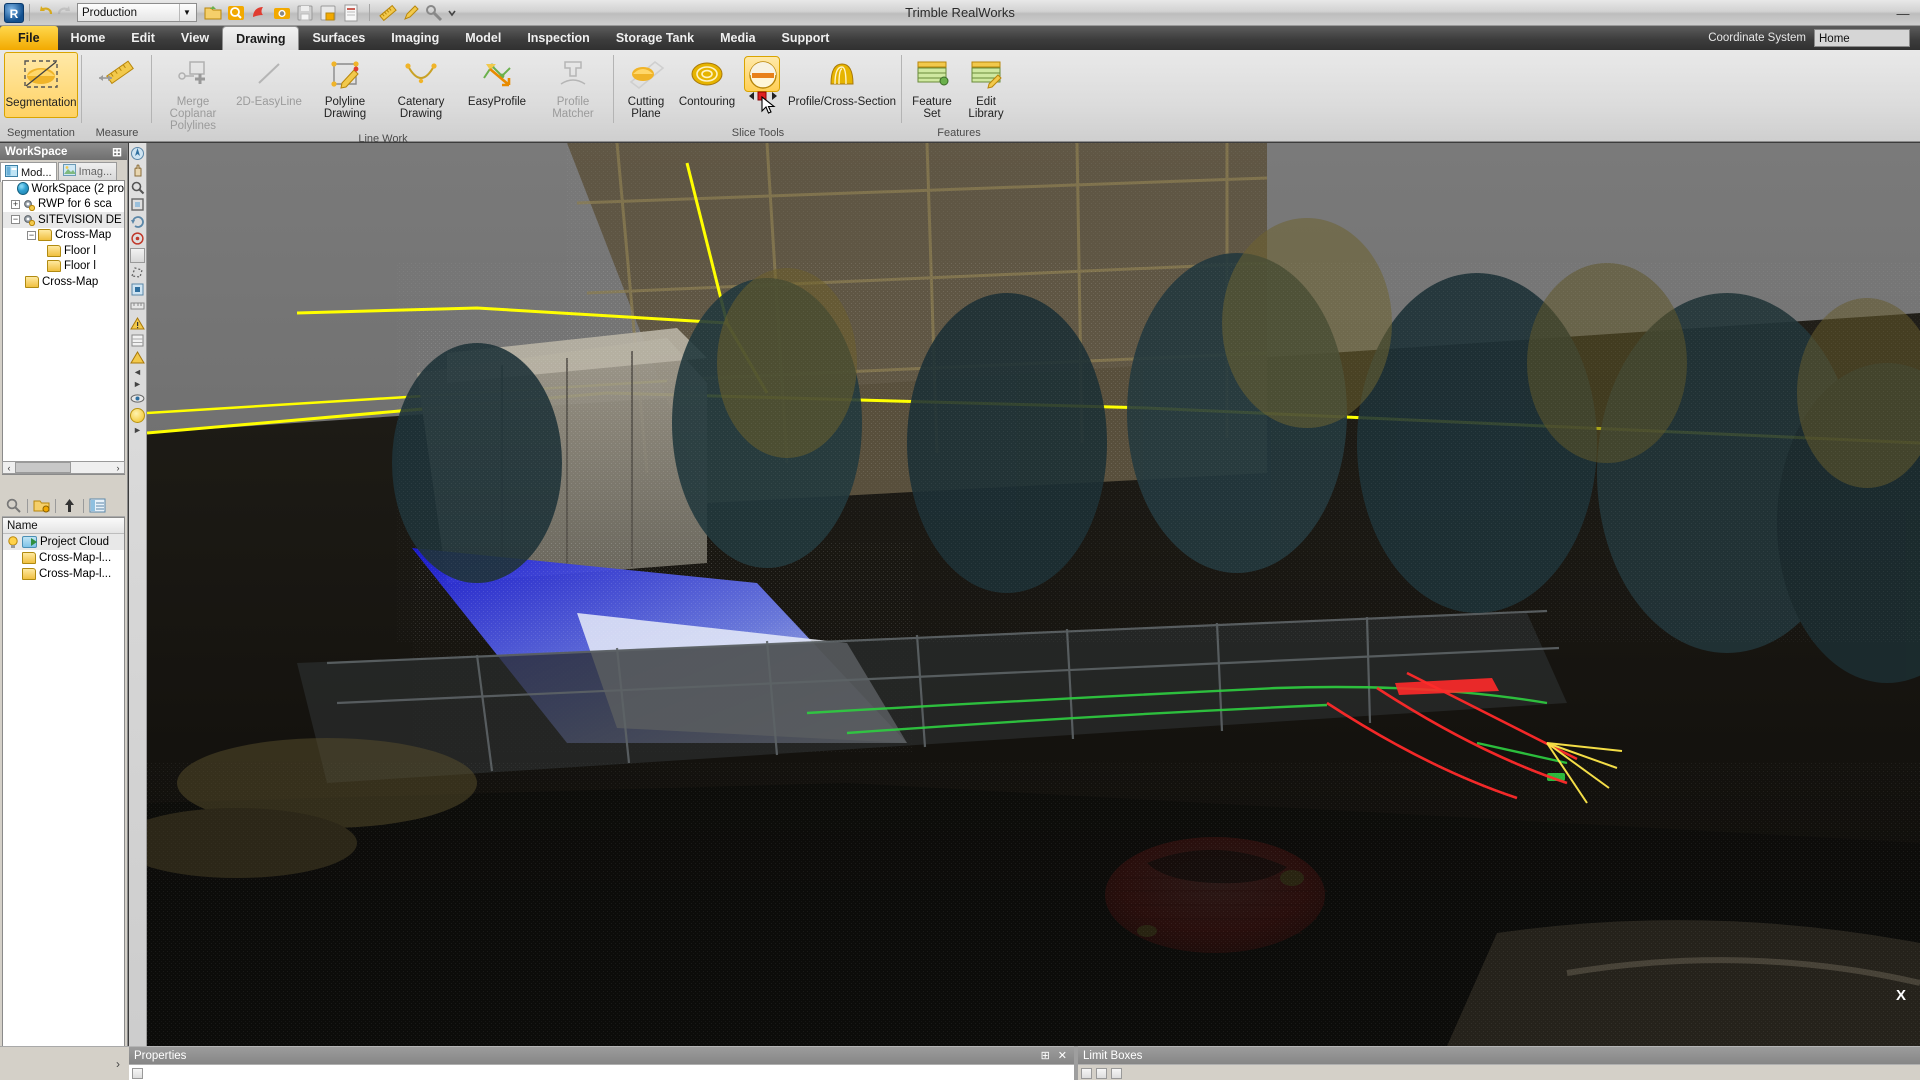  Describe the element at coordinates (338, 38) in the screenshot. I see `tab-surfaces: Surfaces` at that location.